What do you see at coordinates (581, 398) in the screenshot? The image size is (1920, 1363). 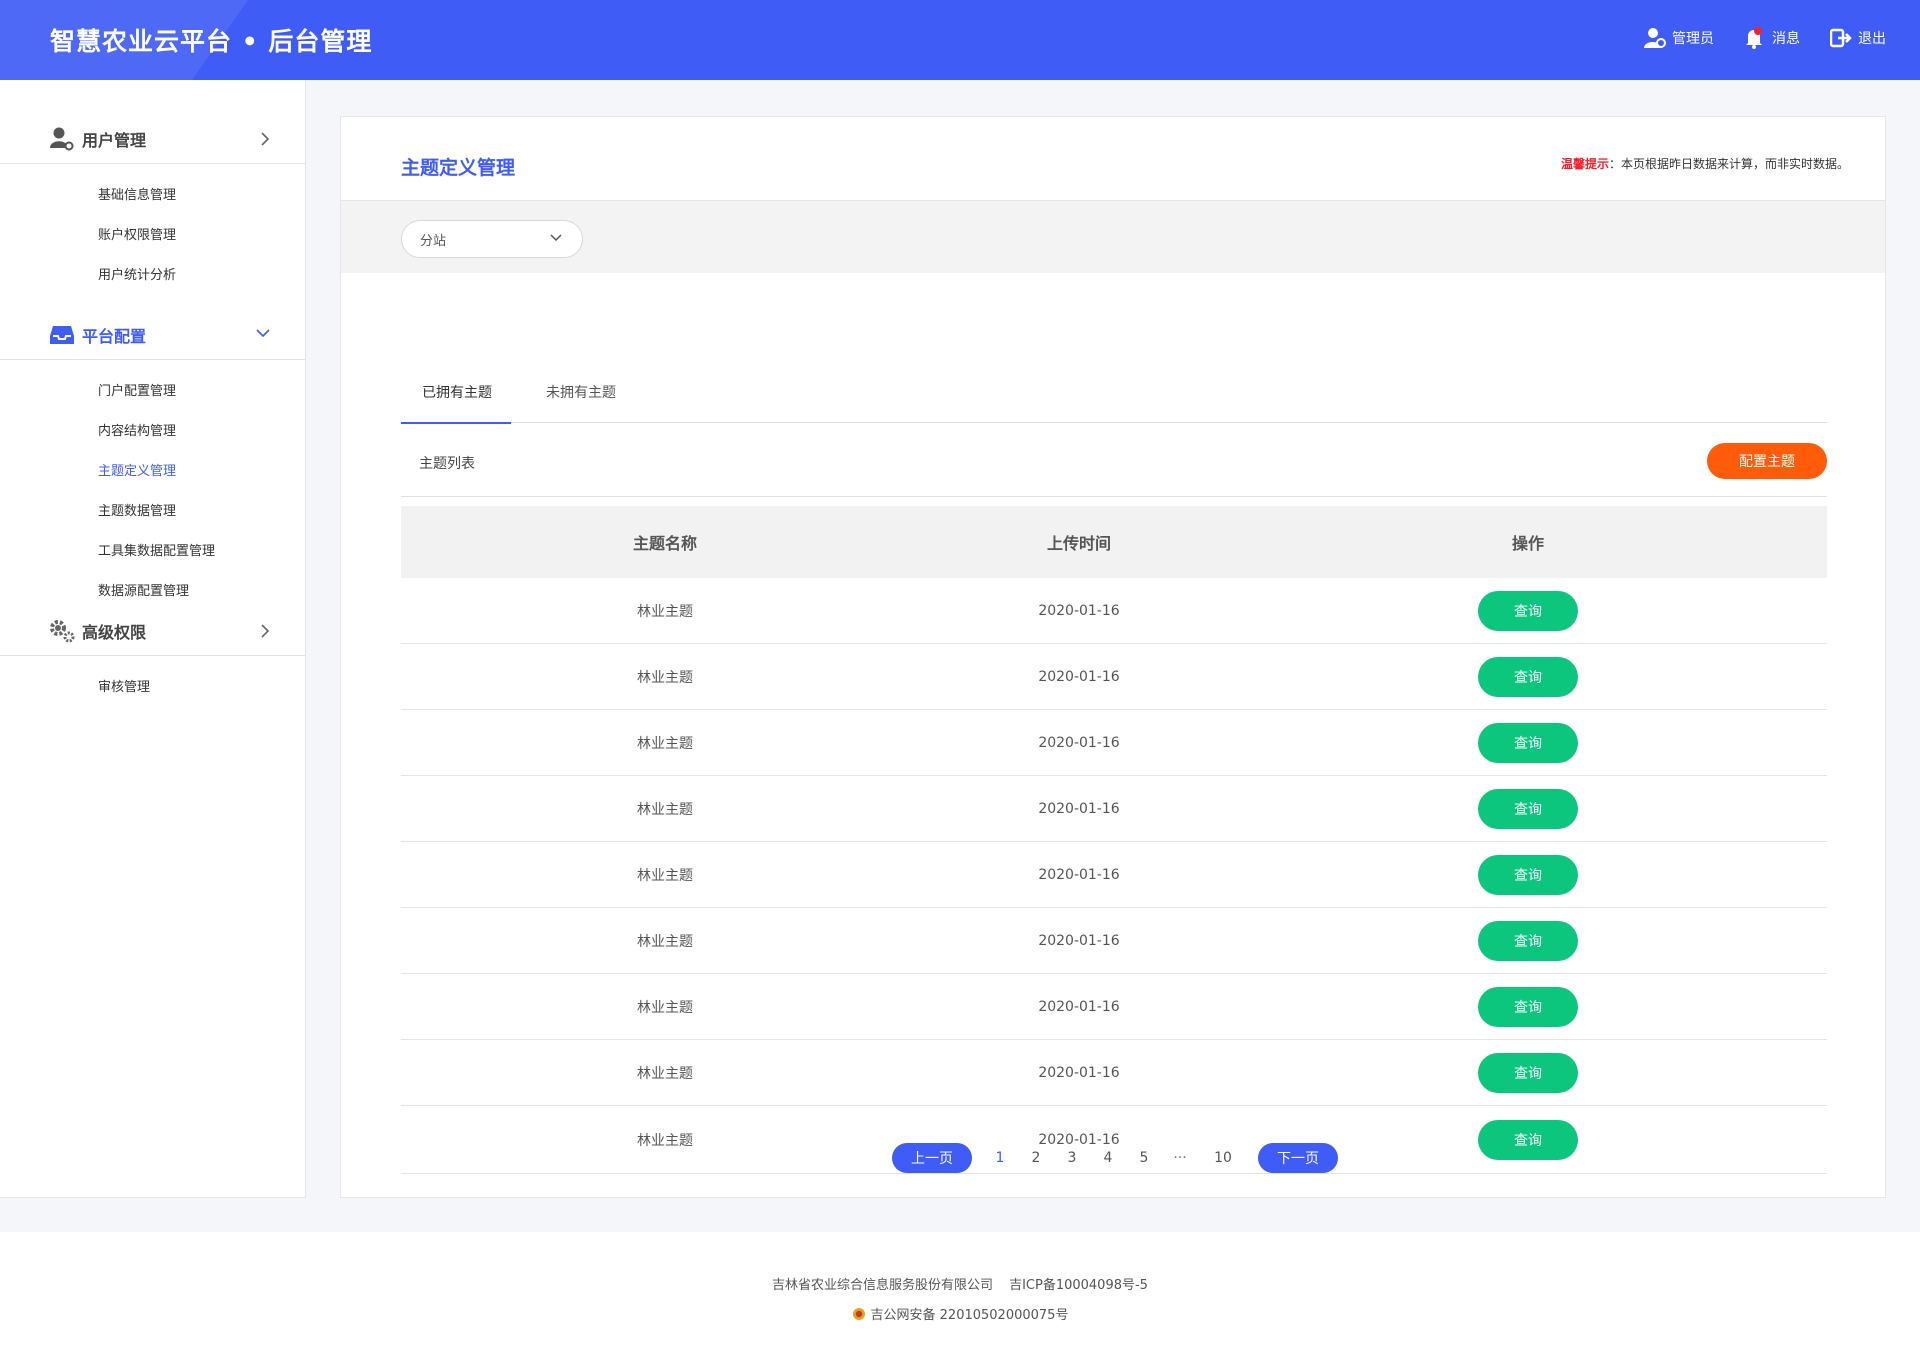 I see `tab-unowned-themes: 未拥有主题` at bounding box center [581, 398].